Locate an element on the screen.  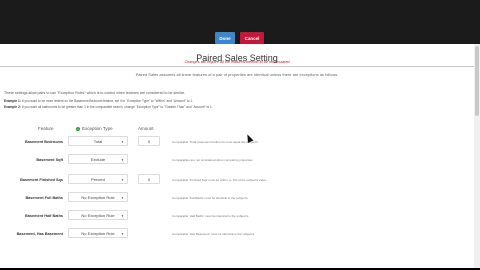
exception-type-label: Exception Type is located at coordinates (97, 128).